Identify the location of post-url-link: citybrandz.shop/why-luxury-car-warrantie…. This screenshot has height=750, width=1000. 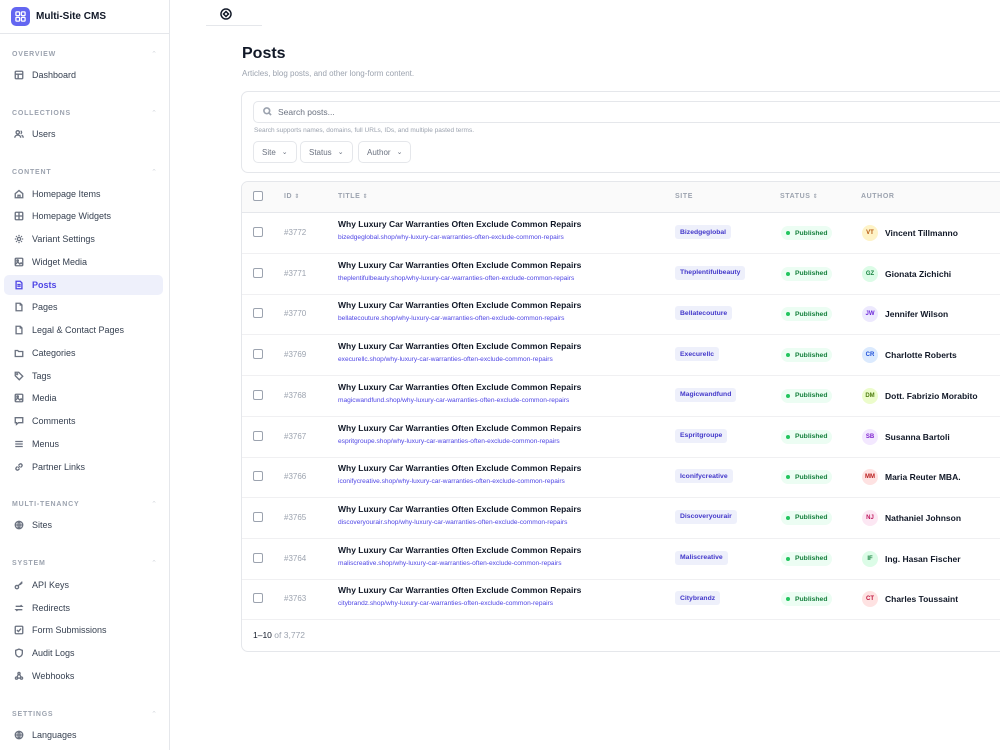
(445, 603).